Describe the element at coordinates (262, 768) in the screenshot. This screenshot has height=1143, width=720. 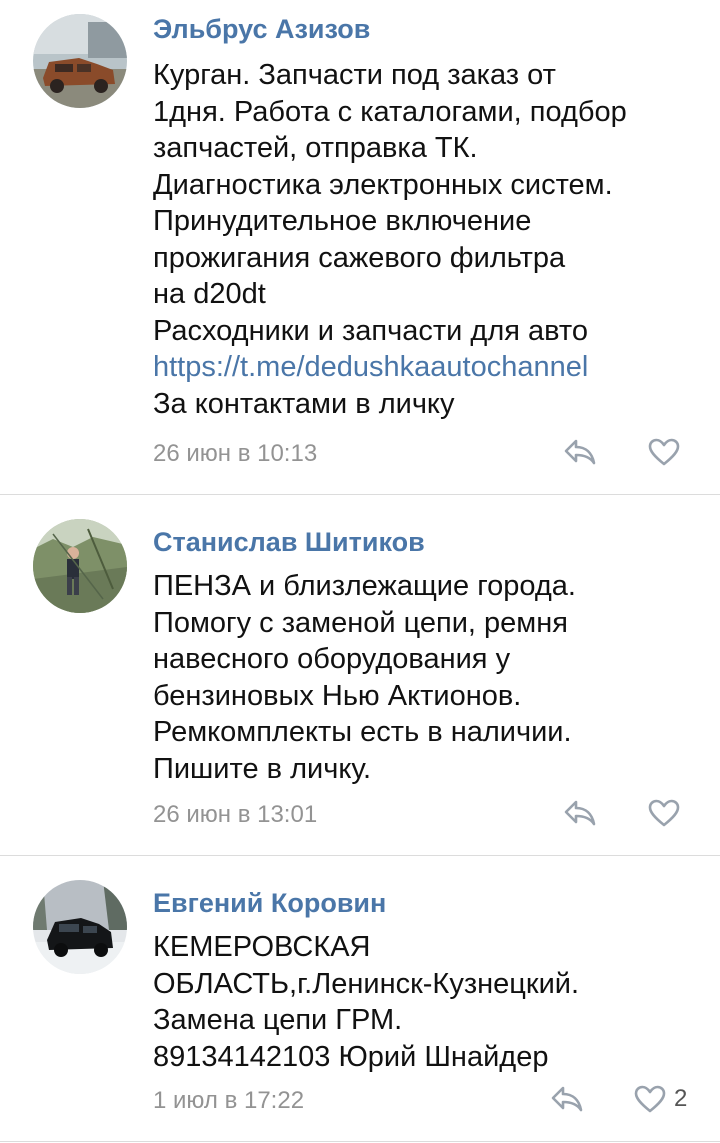
I see `comment-text-line: Пишите в личку.` at that location.